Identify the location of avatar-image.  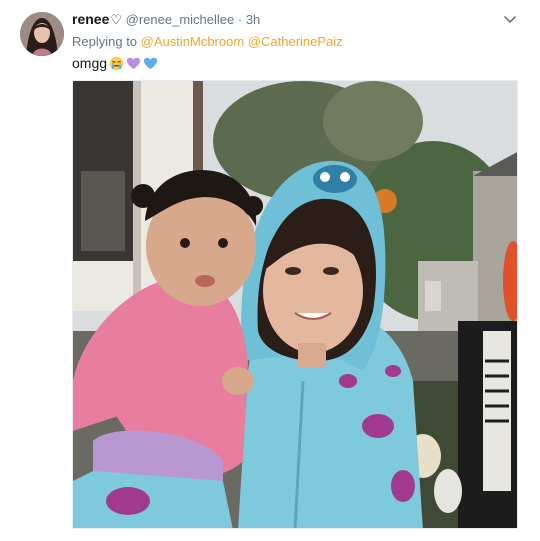
(42, 34).